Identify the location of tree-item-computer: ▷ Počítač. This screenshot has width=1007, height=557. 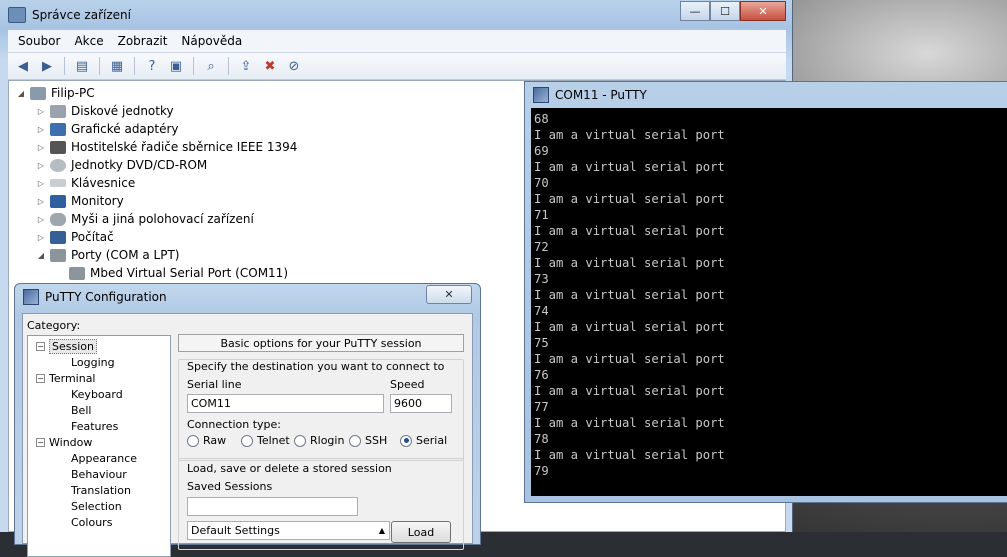
(75, 237).